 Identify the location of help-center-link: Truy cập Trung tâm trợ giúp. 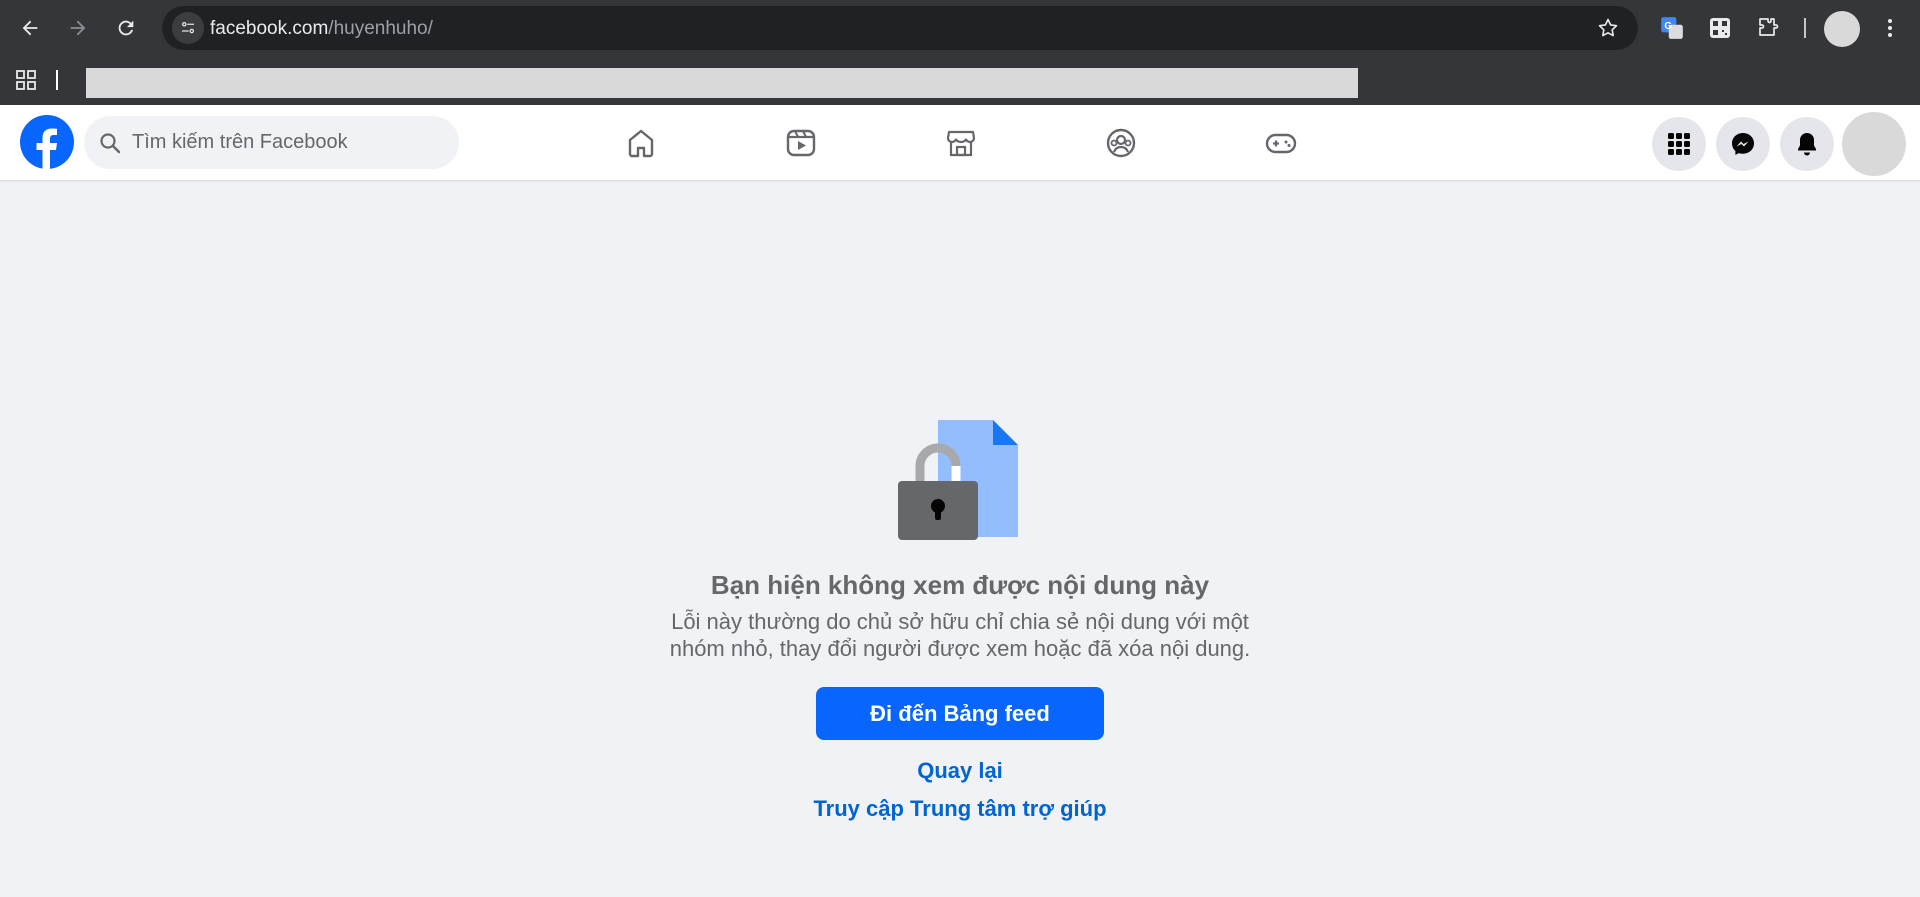
(960, 809).